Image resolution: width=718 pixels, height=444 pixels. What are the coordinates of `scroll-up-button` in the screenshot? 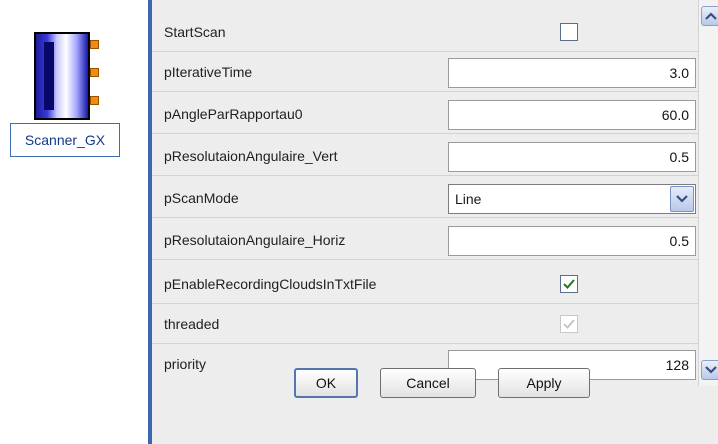 It's located at (709, 16).